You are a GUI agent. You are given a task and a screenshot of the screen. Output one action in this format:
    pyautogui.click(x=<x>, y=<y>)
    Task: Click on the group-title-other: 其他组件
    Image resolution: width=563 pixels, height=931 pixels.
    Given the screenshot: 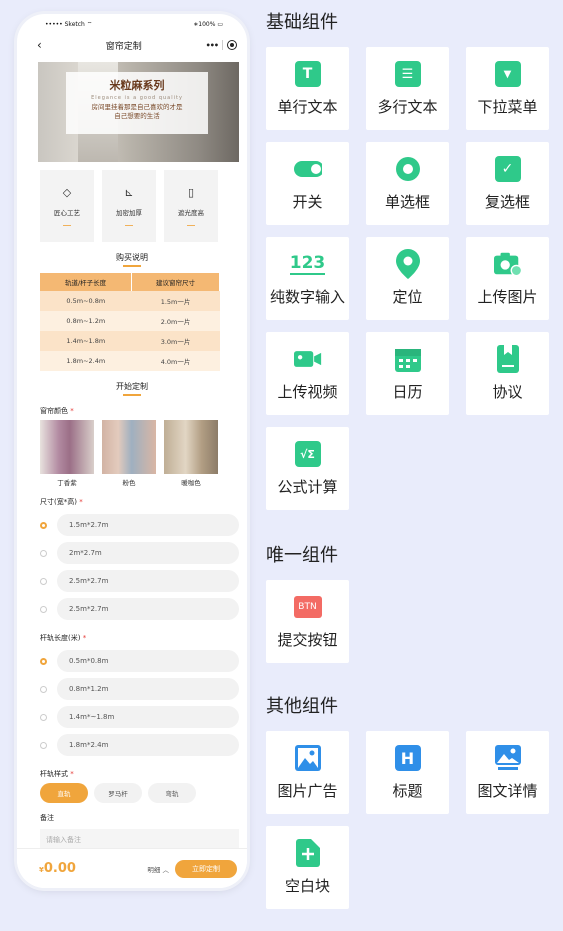 What is the action you would take?
    pyautogui.click(x=302, y=706)
    